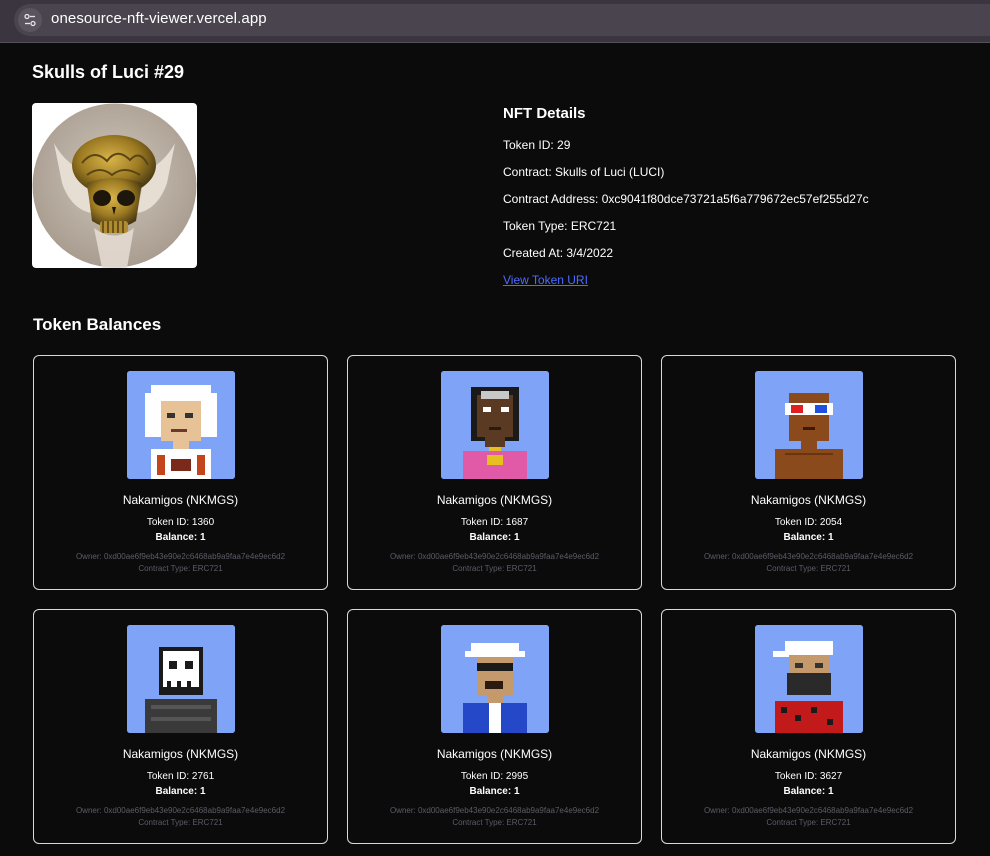 Image resolution: width=990 pixels, height=856 pixels. What do you see at coordinates (808, 522) in the screenshot?
I see `card-token-id: Token ID: 2054` at bounding box center [808, 522].